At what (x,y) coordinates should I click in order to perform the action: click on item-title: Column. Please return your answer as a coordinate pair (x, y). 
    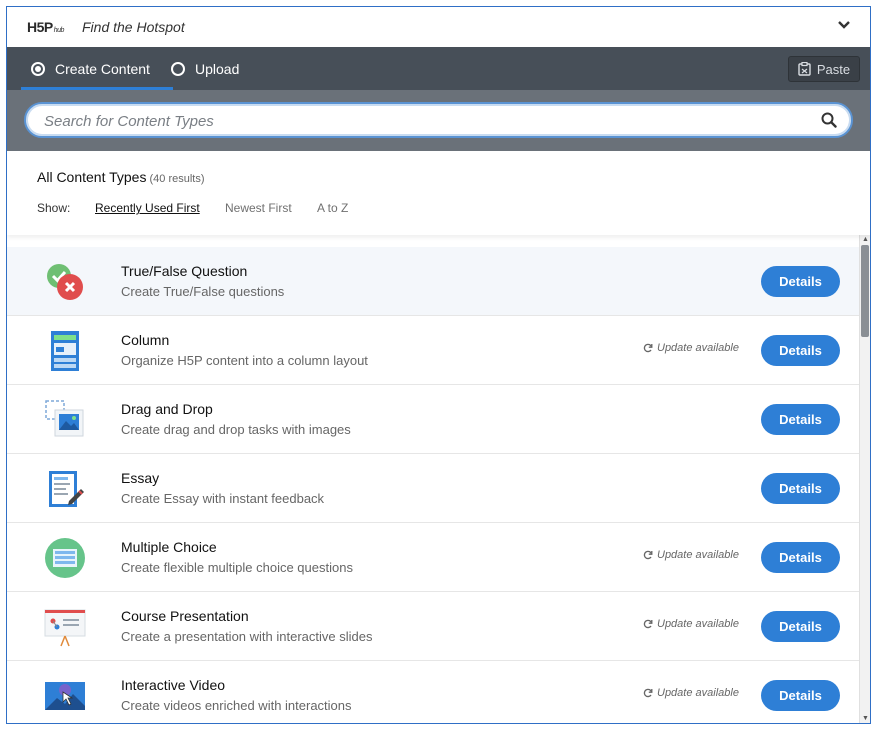
    Looking at the image, I should click on (145, 340).